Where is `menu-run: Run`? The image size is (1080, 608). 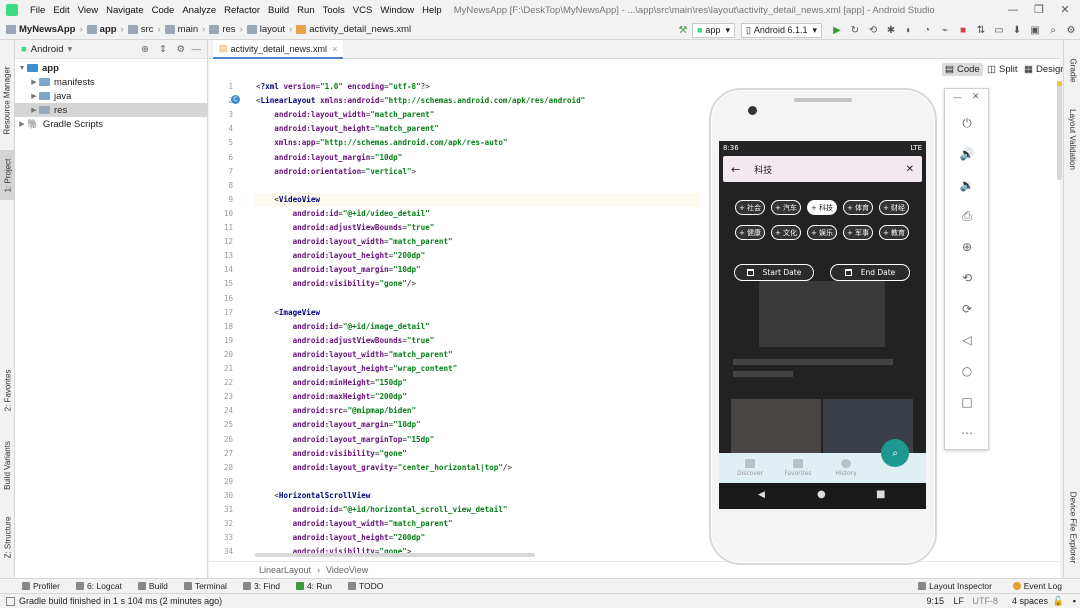
menu-run: Run is located at coordinates (305, 10).